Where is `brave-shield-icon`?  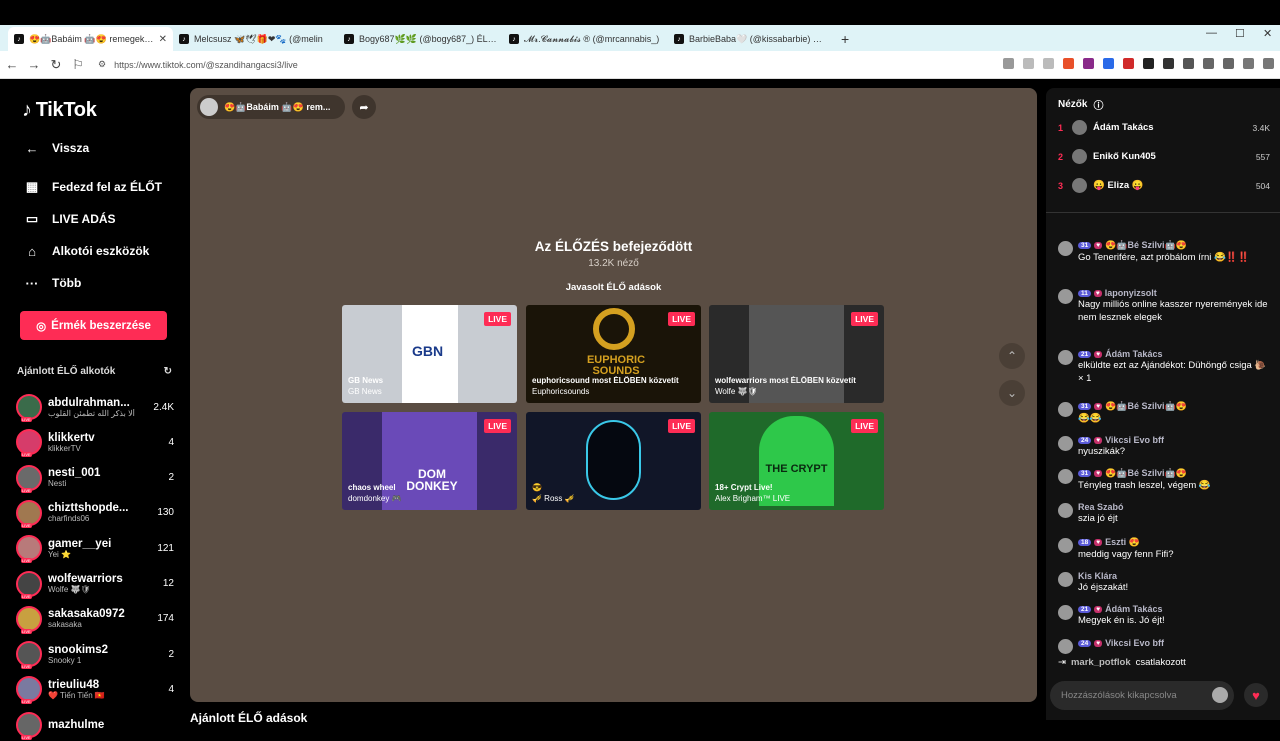
brave-shield-icon is located at coordinates (1068, 63).